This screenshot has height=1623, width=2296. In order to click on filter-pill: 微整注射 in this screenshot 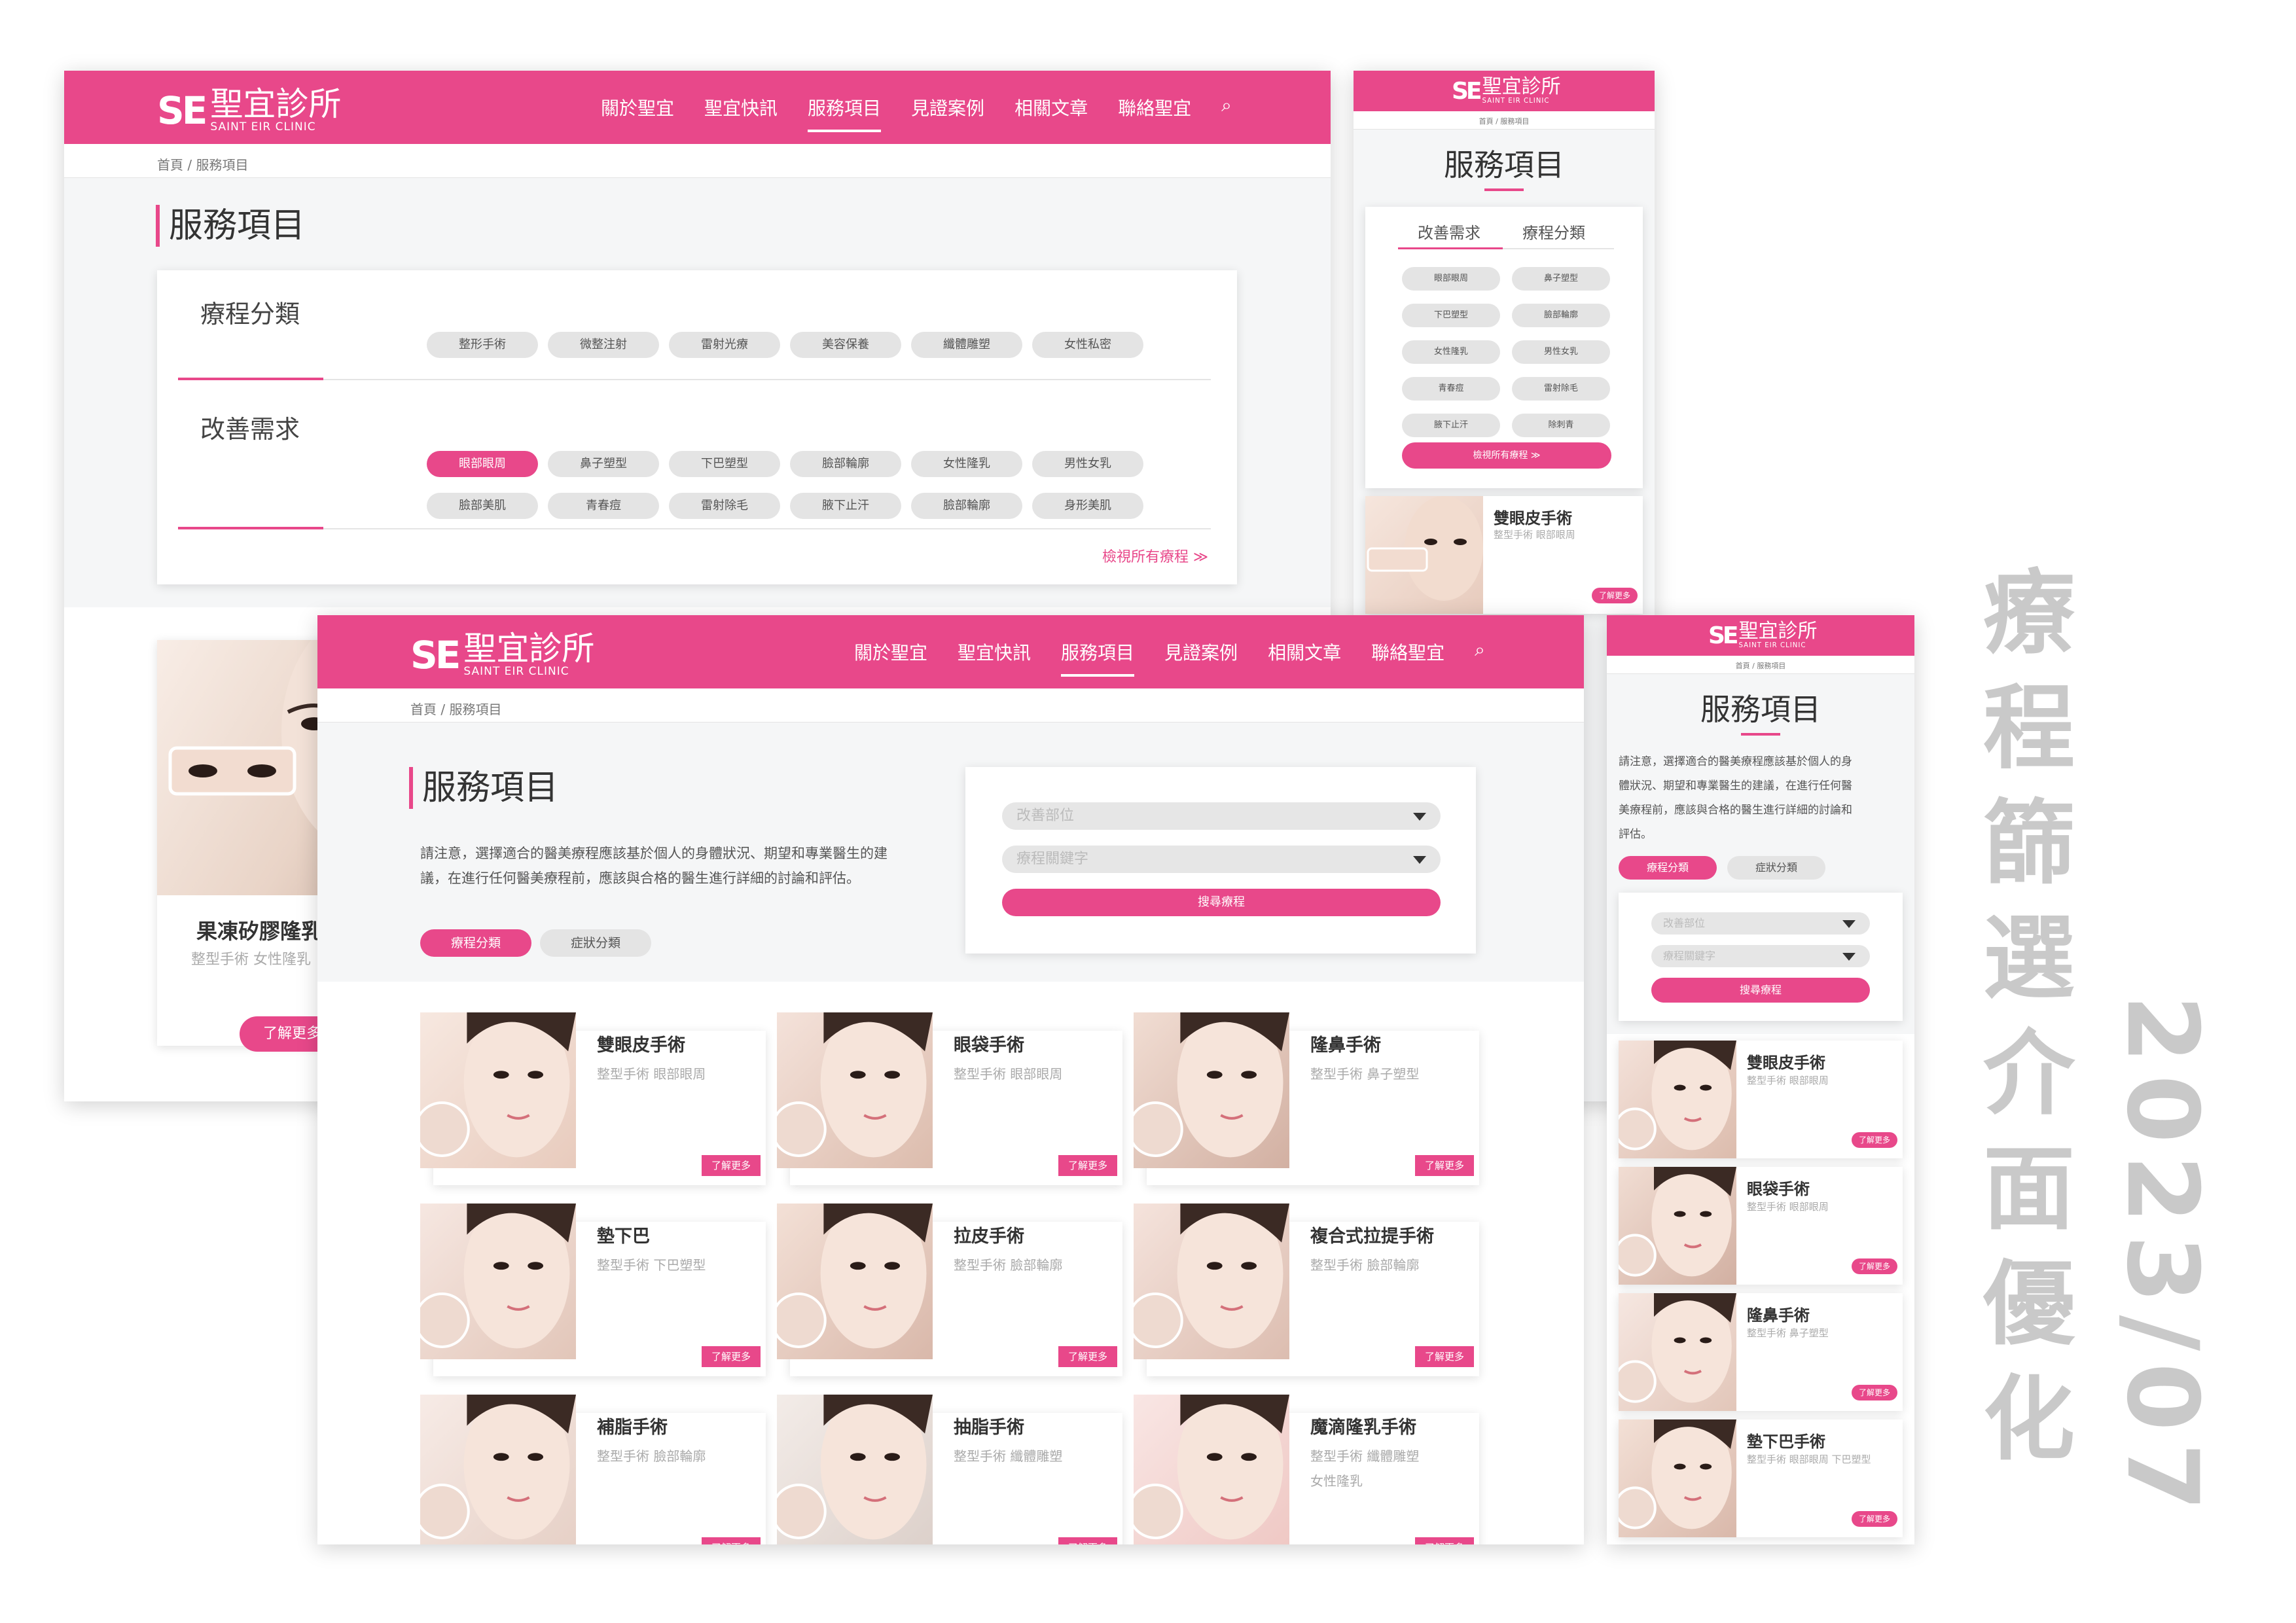, I will do `click(603, 345)`.